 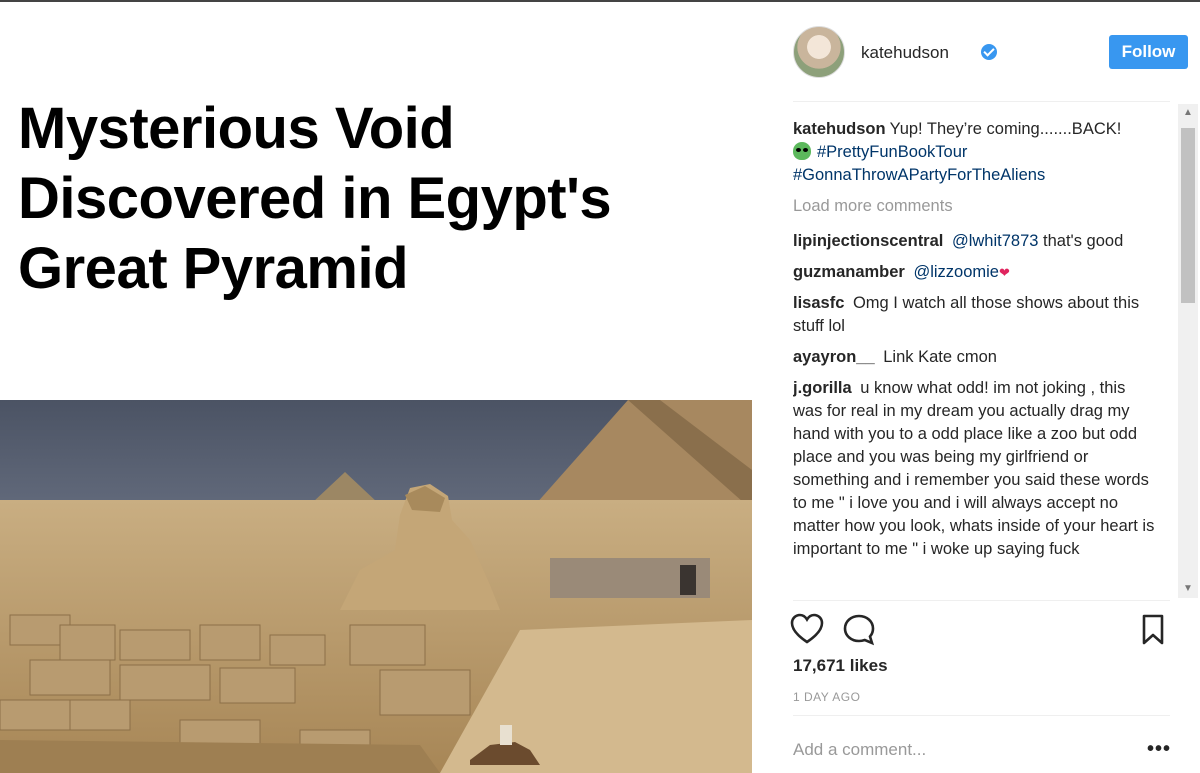 I want to click on comments-scrollbar: ▲ ▼, so click(x=1188, y=351).